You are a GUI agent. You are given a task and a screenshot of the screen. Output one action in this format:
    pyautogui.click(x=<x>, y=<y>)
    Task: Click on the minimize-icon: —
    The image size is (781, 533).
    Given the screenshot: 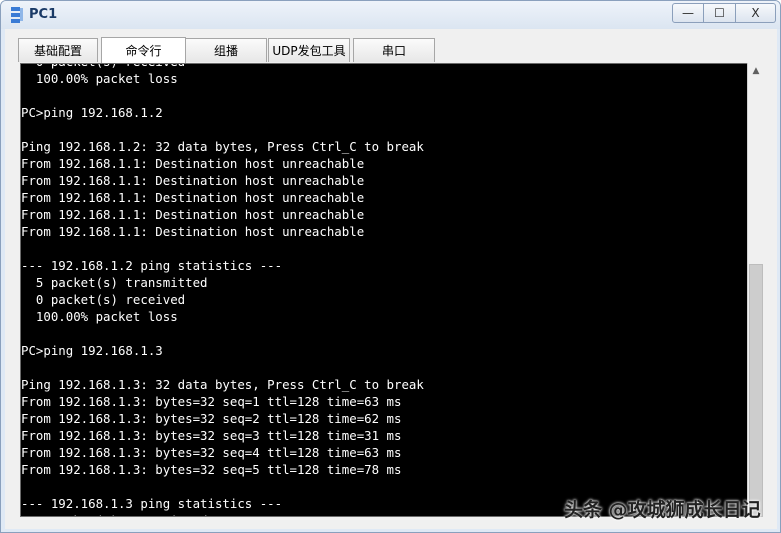 What is the action you would take?
    pyautogui.click(x=688, y=13)
    